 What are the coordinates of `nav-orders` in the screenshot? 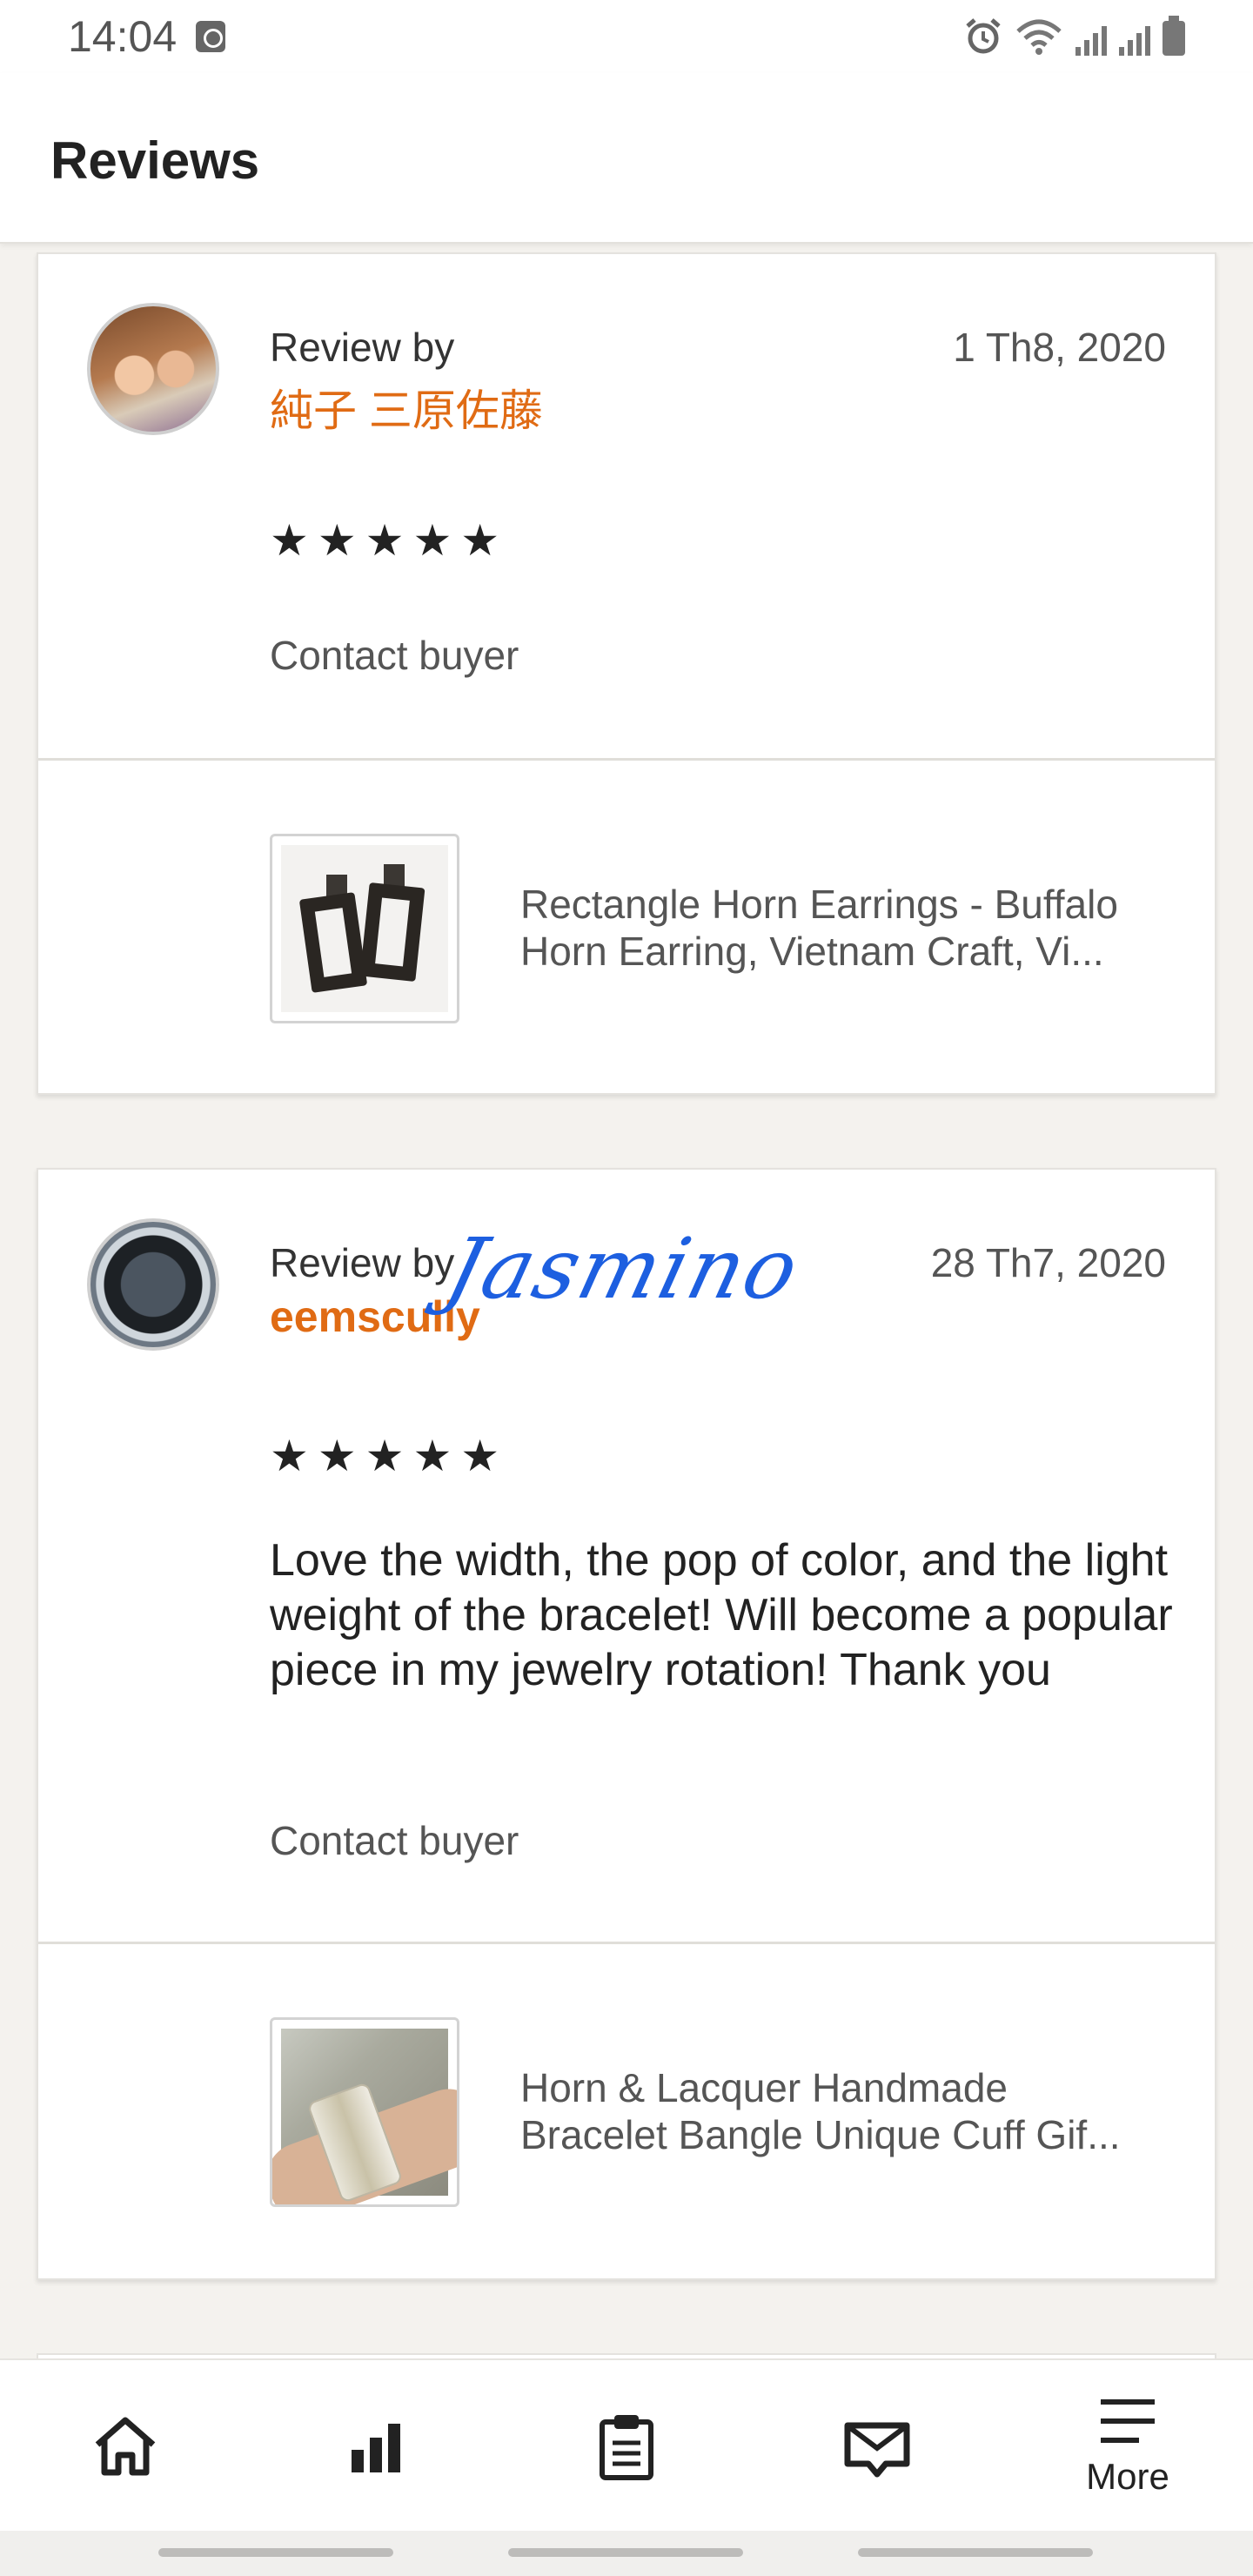 It's located at (626, 2446).